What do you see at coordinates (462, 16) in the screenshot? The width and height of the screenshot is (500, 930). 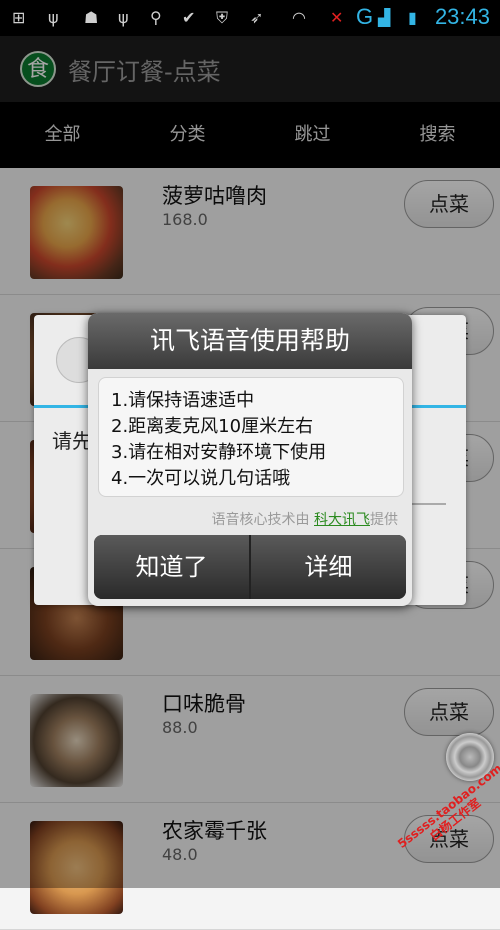 I see `clock: 23:43` at bounding box center [462, 16].